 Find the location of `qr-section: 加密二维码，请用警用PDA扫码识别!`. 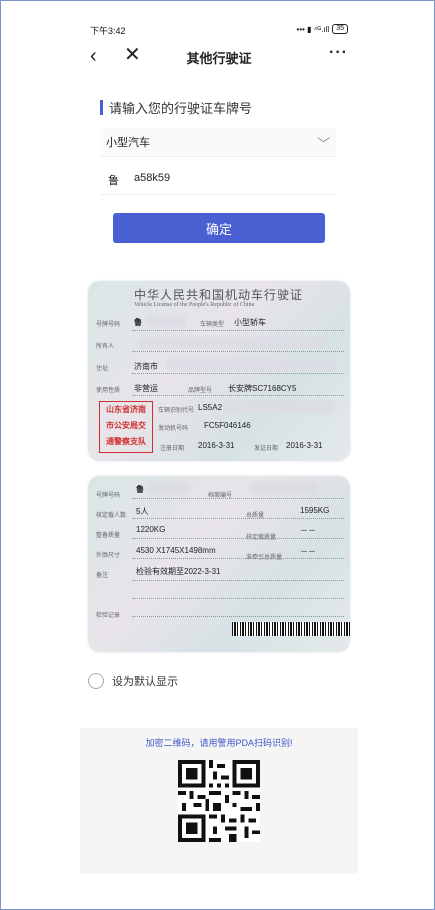

qr-section: 加密二维码，请用警用PDA扫码识别! is located at coordinates (219, 801).